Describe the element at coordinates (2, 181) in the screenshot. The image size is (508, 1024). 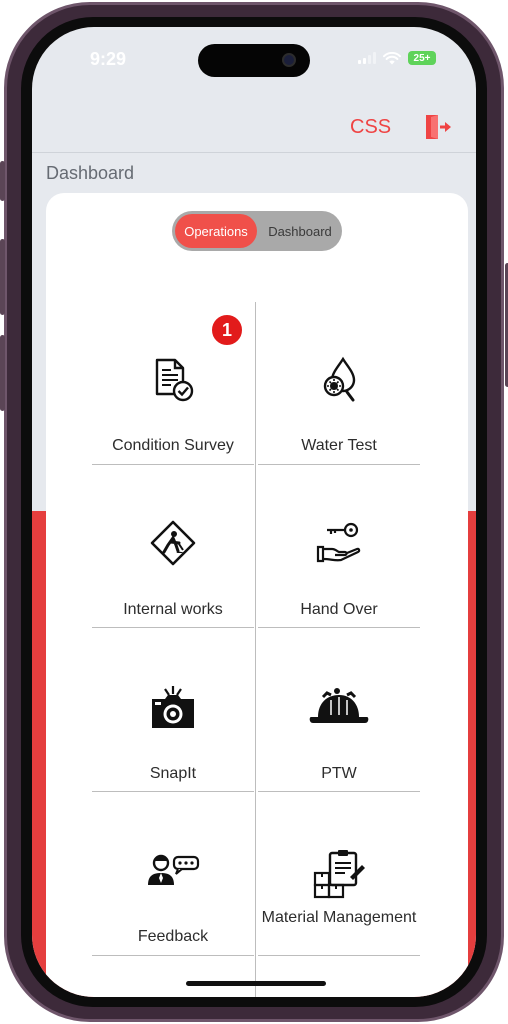
I see `action-button` at that location.